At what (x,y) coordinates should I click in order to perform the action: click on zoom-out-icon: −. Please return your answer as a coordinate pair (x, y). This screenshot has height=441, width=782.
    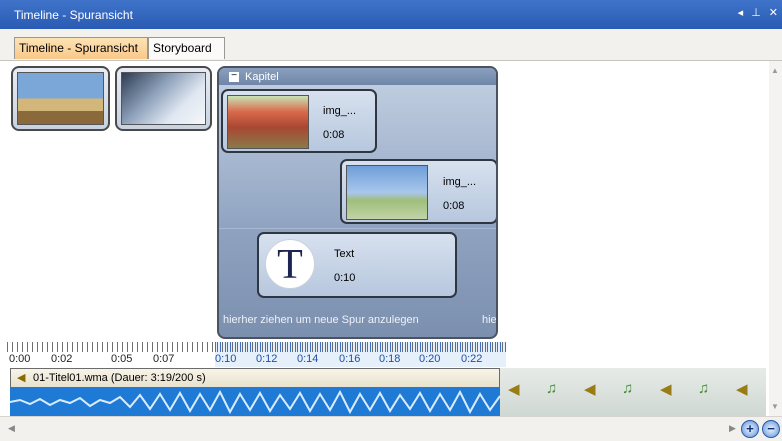
    Looking at the image, I should click on (771, 429).